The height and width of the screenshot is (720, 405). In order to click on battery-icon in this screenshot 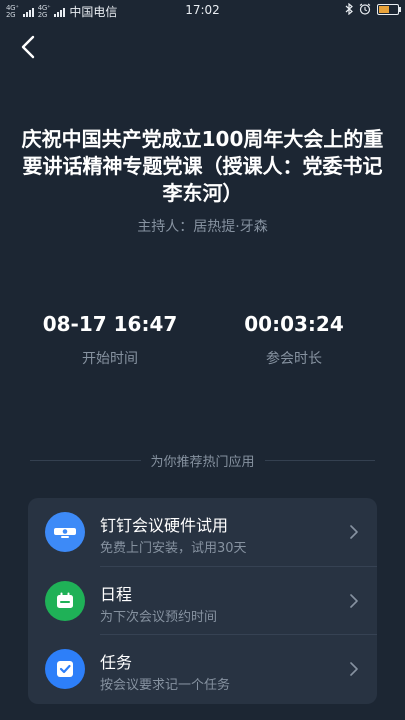, I will do `click(389, 9)`.